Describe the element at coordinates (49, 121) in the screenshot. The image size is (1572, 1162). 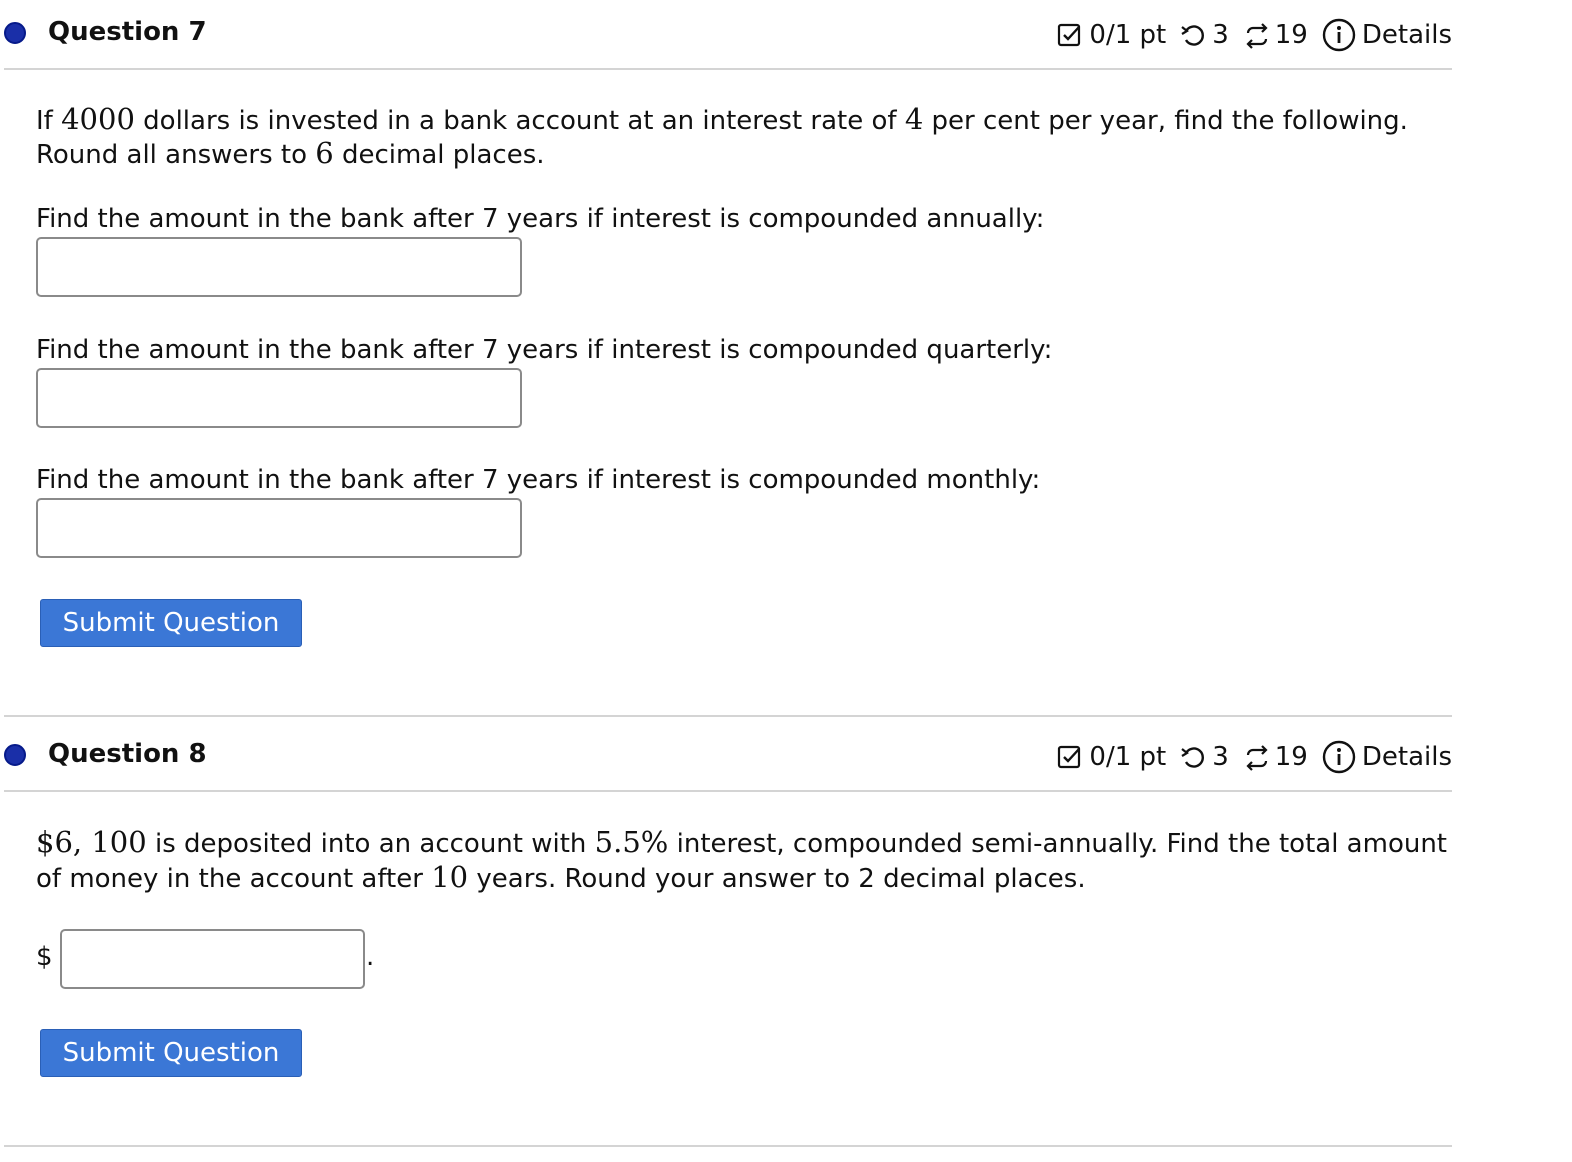
I see `prompt-text: If` at that location.